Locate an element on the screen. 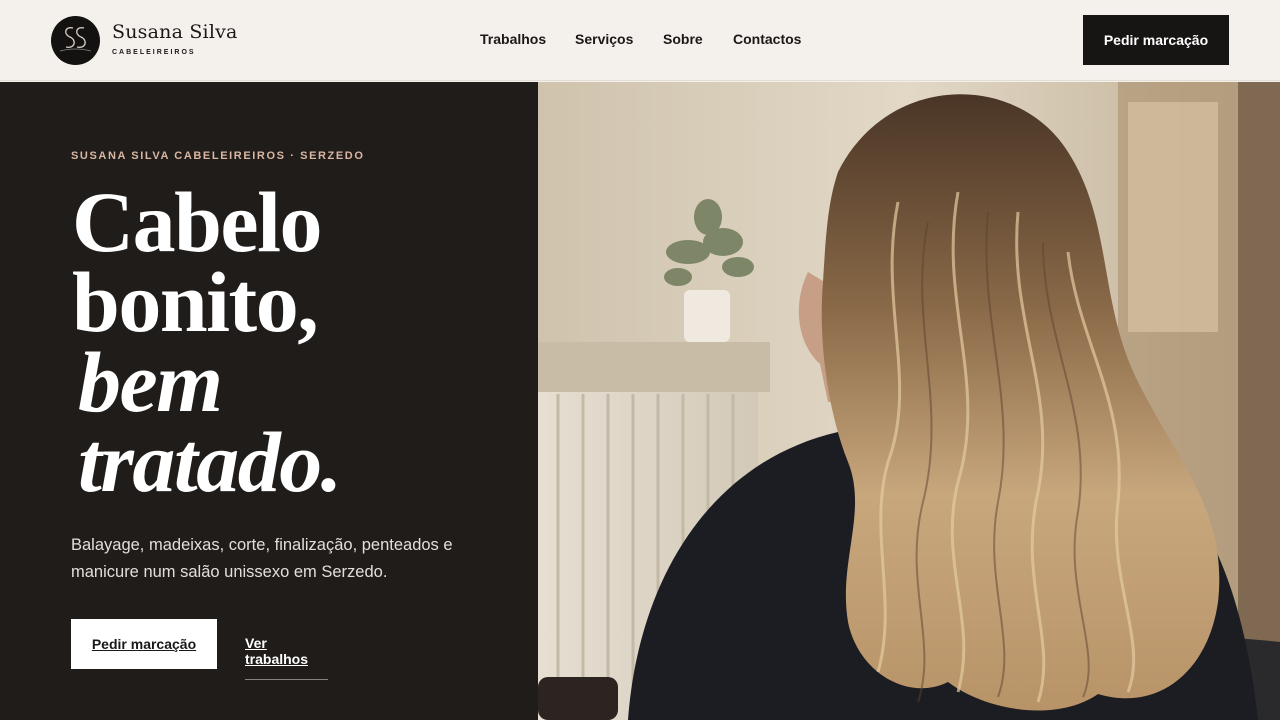 The width and height of the screenshot is (1280, 720). brand-logo is located at coordinates (75, 40).